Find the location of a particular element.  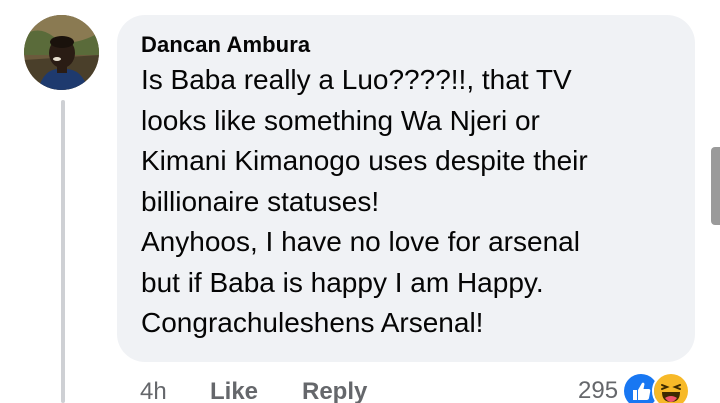

reply-thread-line is located at coordinates (63, 251).